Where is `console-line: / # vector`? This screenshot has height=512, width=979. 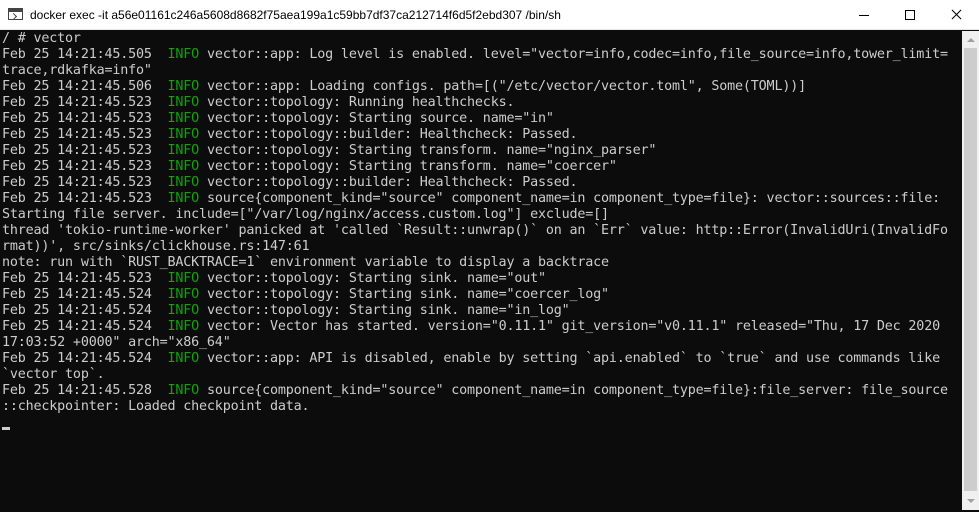
console-line: / # vector is located at coordinates (41, 38).